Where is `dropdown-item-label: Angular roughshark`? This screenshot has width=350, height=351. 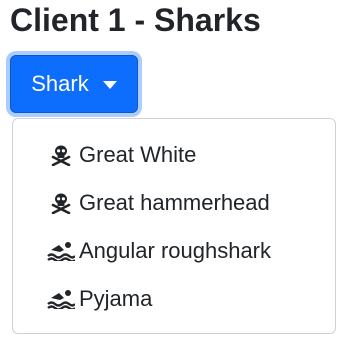
dropdown-item-label: Angular roughshark is located at coordinates (175, 250).